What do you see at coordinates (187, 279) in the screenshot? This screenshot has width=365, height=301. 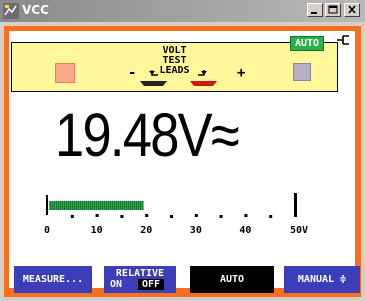 I see `softkey-bar: MEASURE... RELATIVE ON OFF AUTO MANUAL ≑` at bounding box center [187, 279].